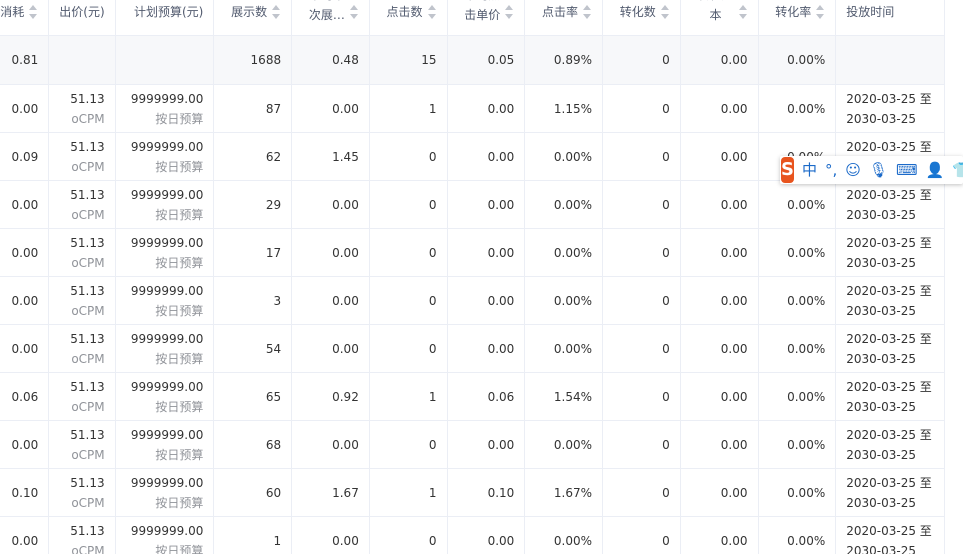 The image size is (963, 554). Describe the element at coordinates (719, 535) in the screenshot. I see `cell-conv-cost: 0.00` at that location.